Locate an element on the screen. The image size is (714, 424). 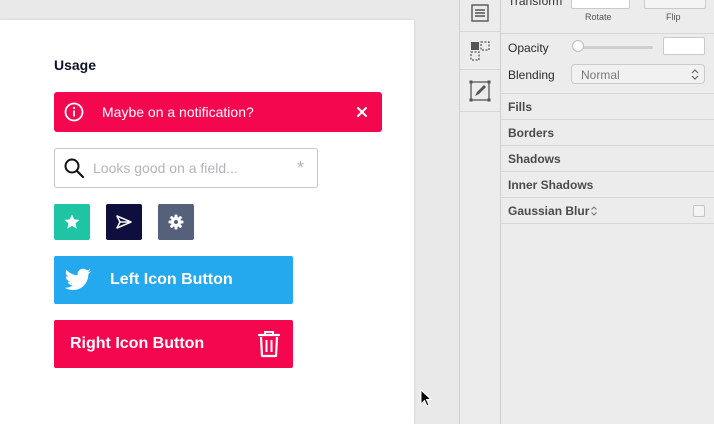
notification-bar: Maybe on a notification? is located at coordinates (218, 112).